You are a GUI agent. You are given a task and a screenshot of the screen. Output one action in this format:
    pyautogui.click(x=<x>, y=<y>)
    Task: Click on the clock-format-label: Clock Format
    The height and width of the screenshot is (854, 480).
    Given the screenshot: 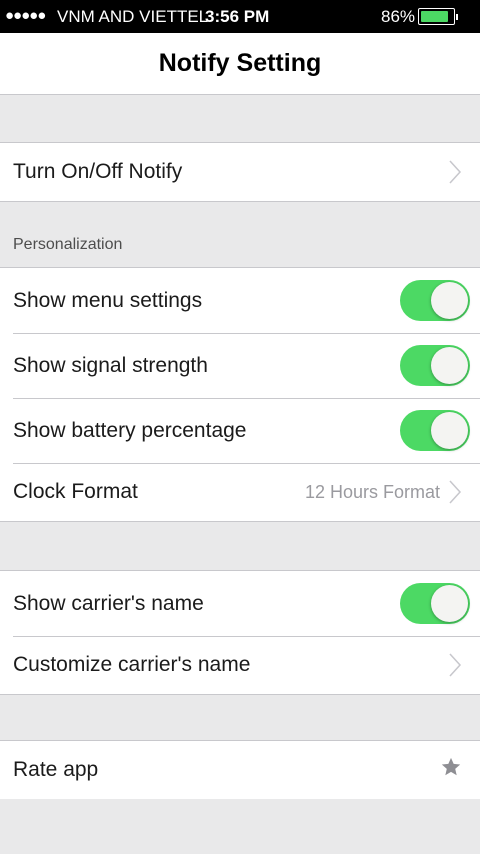 What is the action you would take?
    pyautogui.click(x=75, y=491)
    